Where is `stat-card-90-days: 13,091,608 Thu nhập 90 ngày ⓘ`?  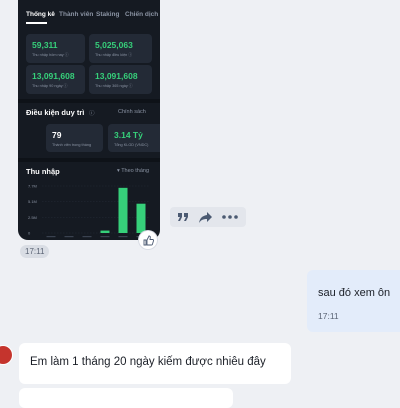 stat-card-90-days: 13,091,608 Thu nhập 90 ngày ⓘ is located at coordinates (55, 79).